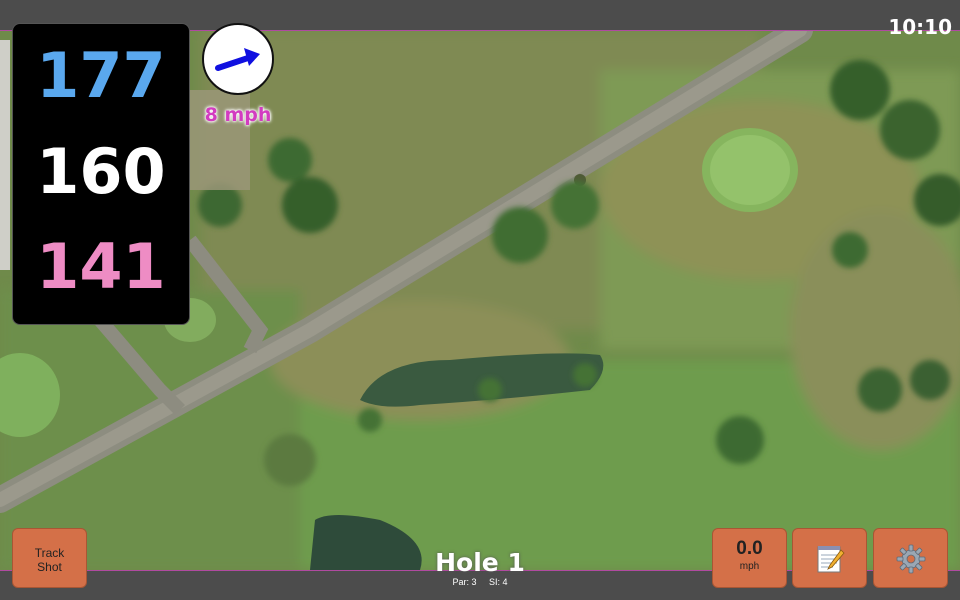 Image resolution: width=960 pixels, height=600 pixels. I want to click on gear-icon, so click(911, 559).